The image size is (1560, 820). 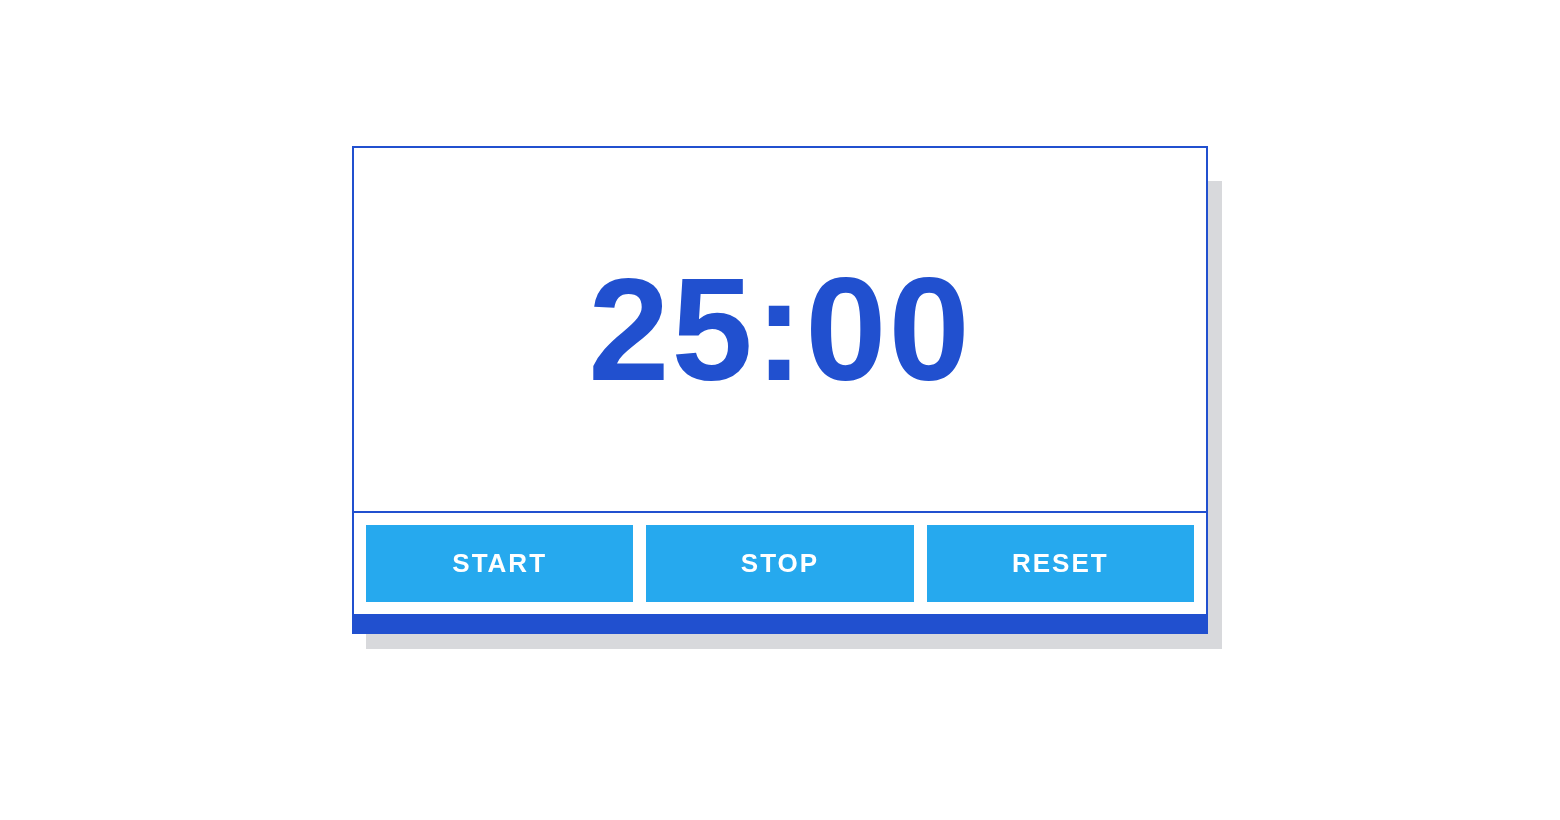 I want to click on timer-button: STOP, so click(x=780, y=563).